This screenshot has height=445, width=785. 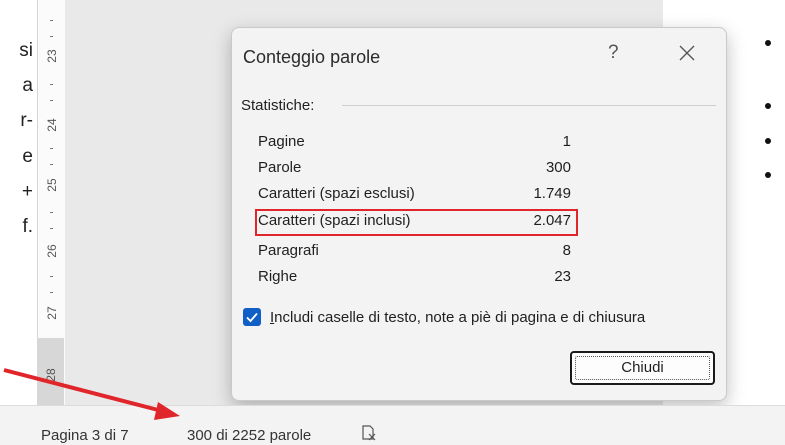 What do you see at coordinates (91, 394) in the screenshot?
I see `annotation-arrow` at bounding box center [91, 394].